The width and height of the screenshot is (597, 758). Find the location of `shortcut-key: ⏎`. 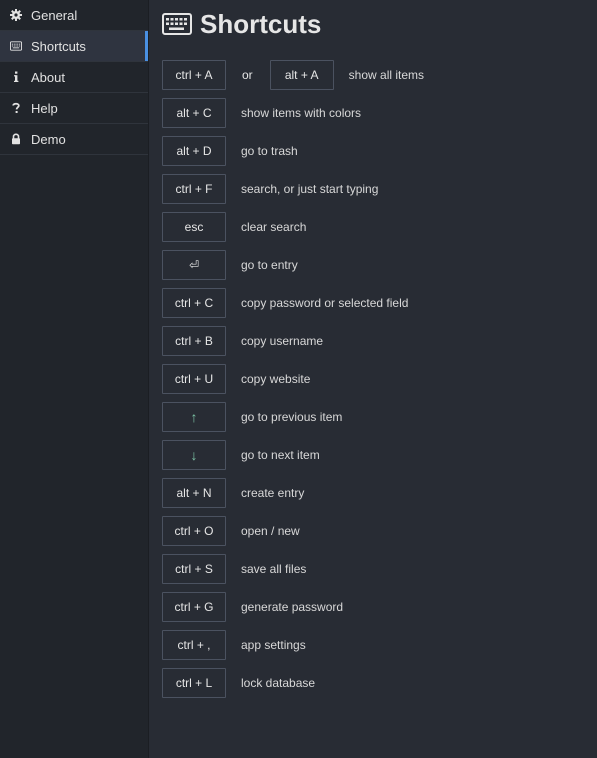

shortcut-key: ⏎ is located at coordinates (194, 265).